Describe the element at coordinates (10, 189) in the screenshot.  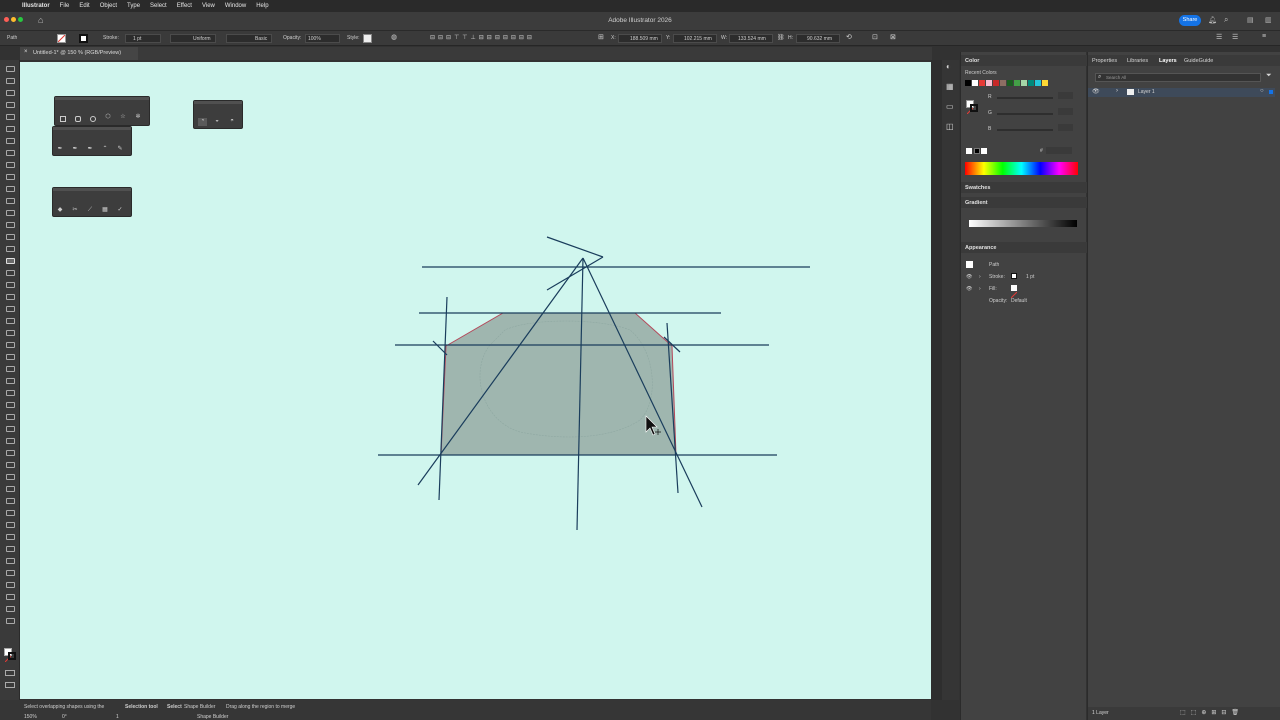
I see `pencil-tool-icon` at that location.